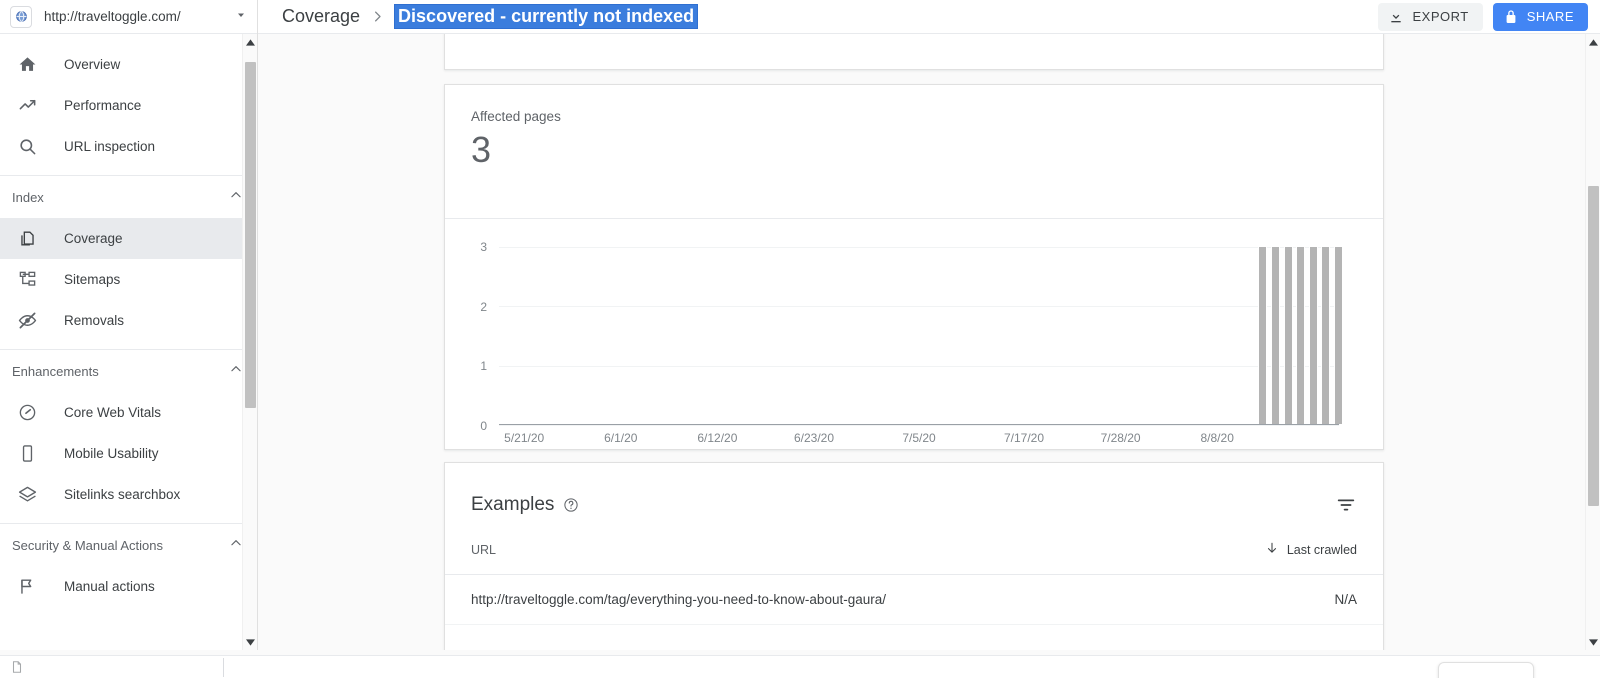  I want to click on chart-x-tick-label: 6/23/20, so click(814, 438).